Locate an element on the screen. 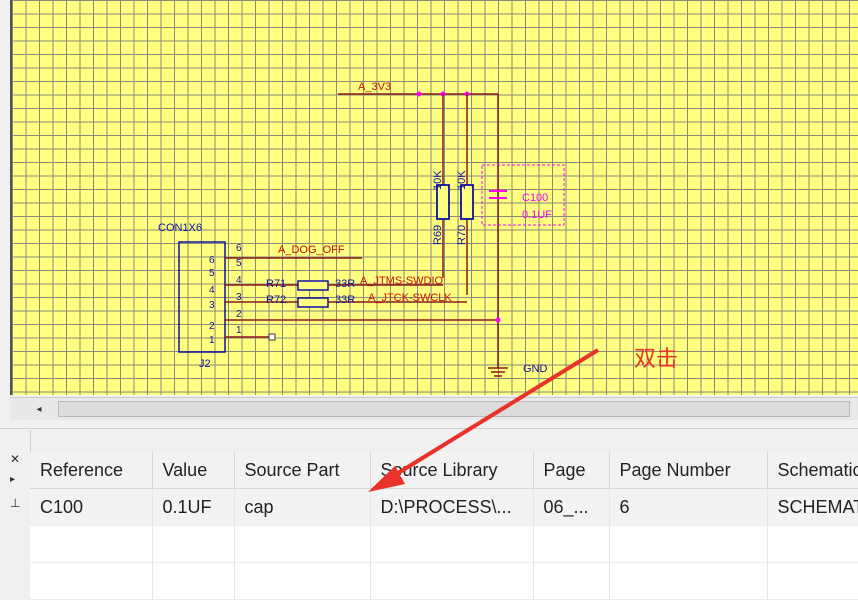  column-header-page-number: Page Number is located at coordinates (688, 470).